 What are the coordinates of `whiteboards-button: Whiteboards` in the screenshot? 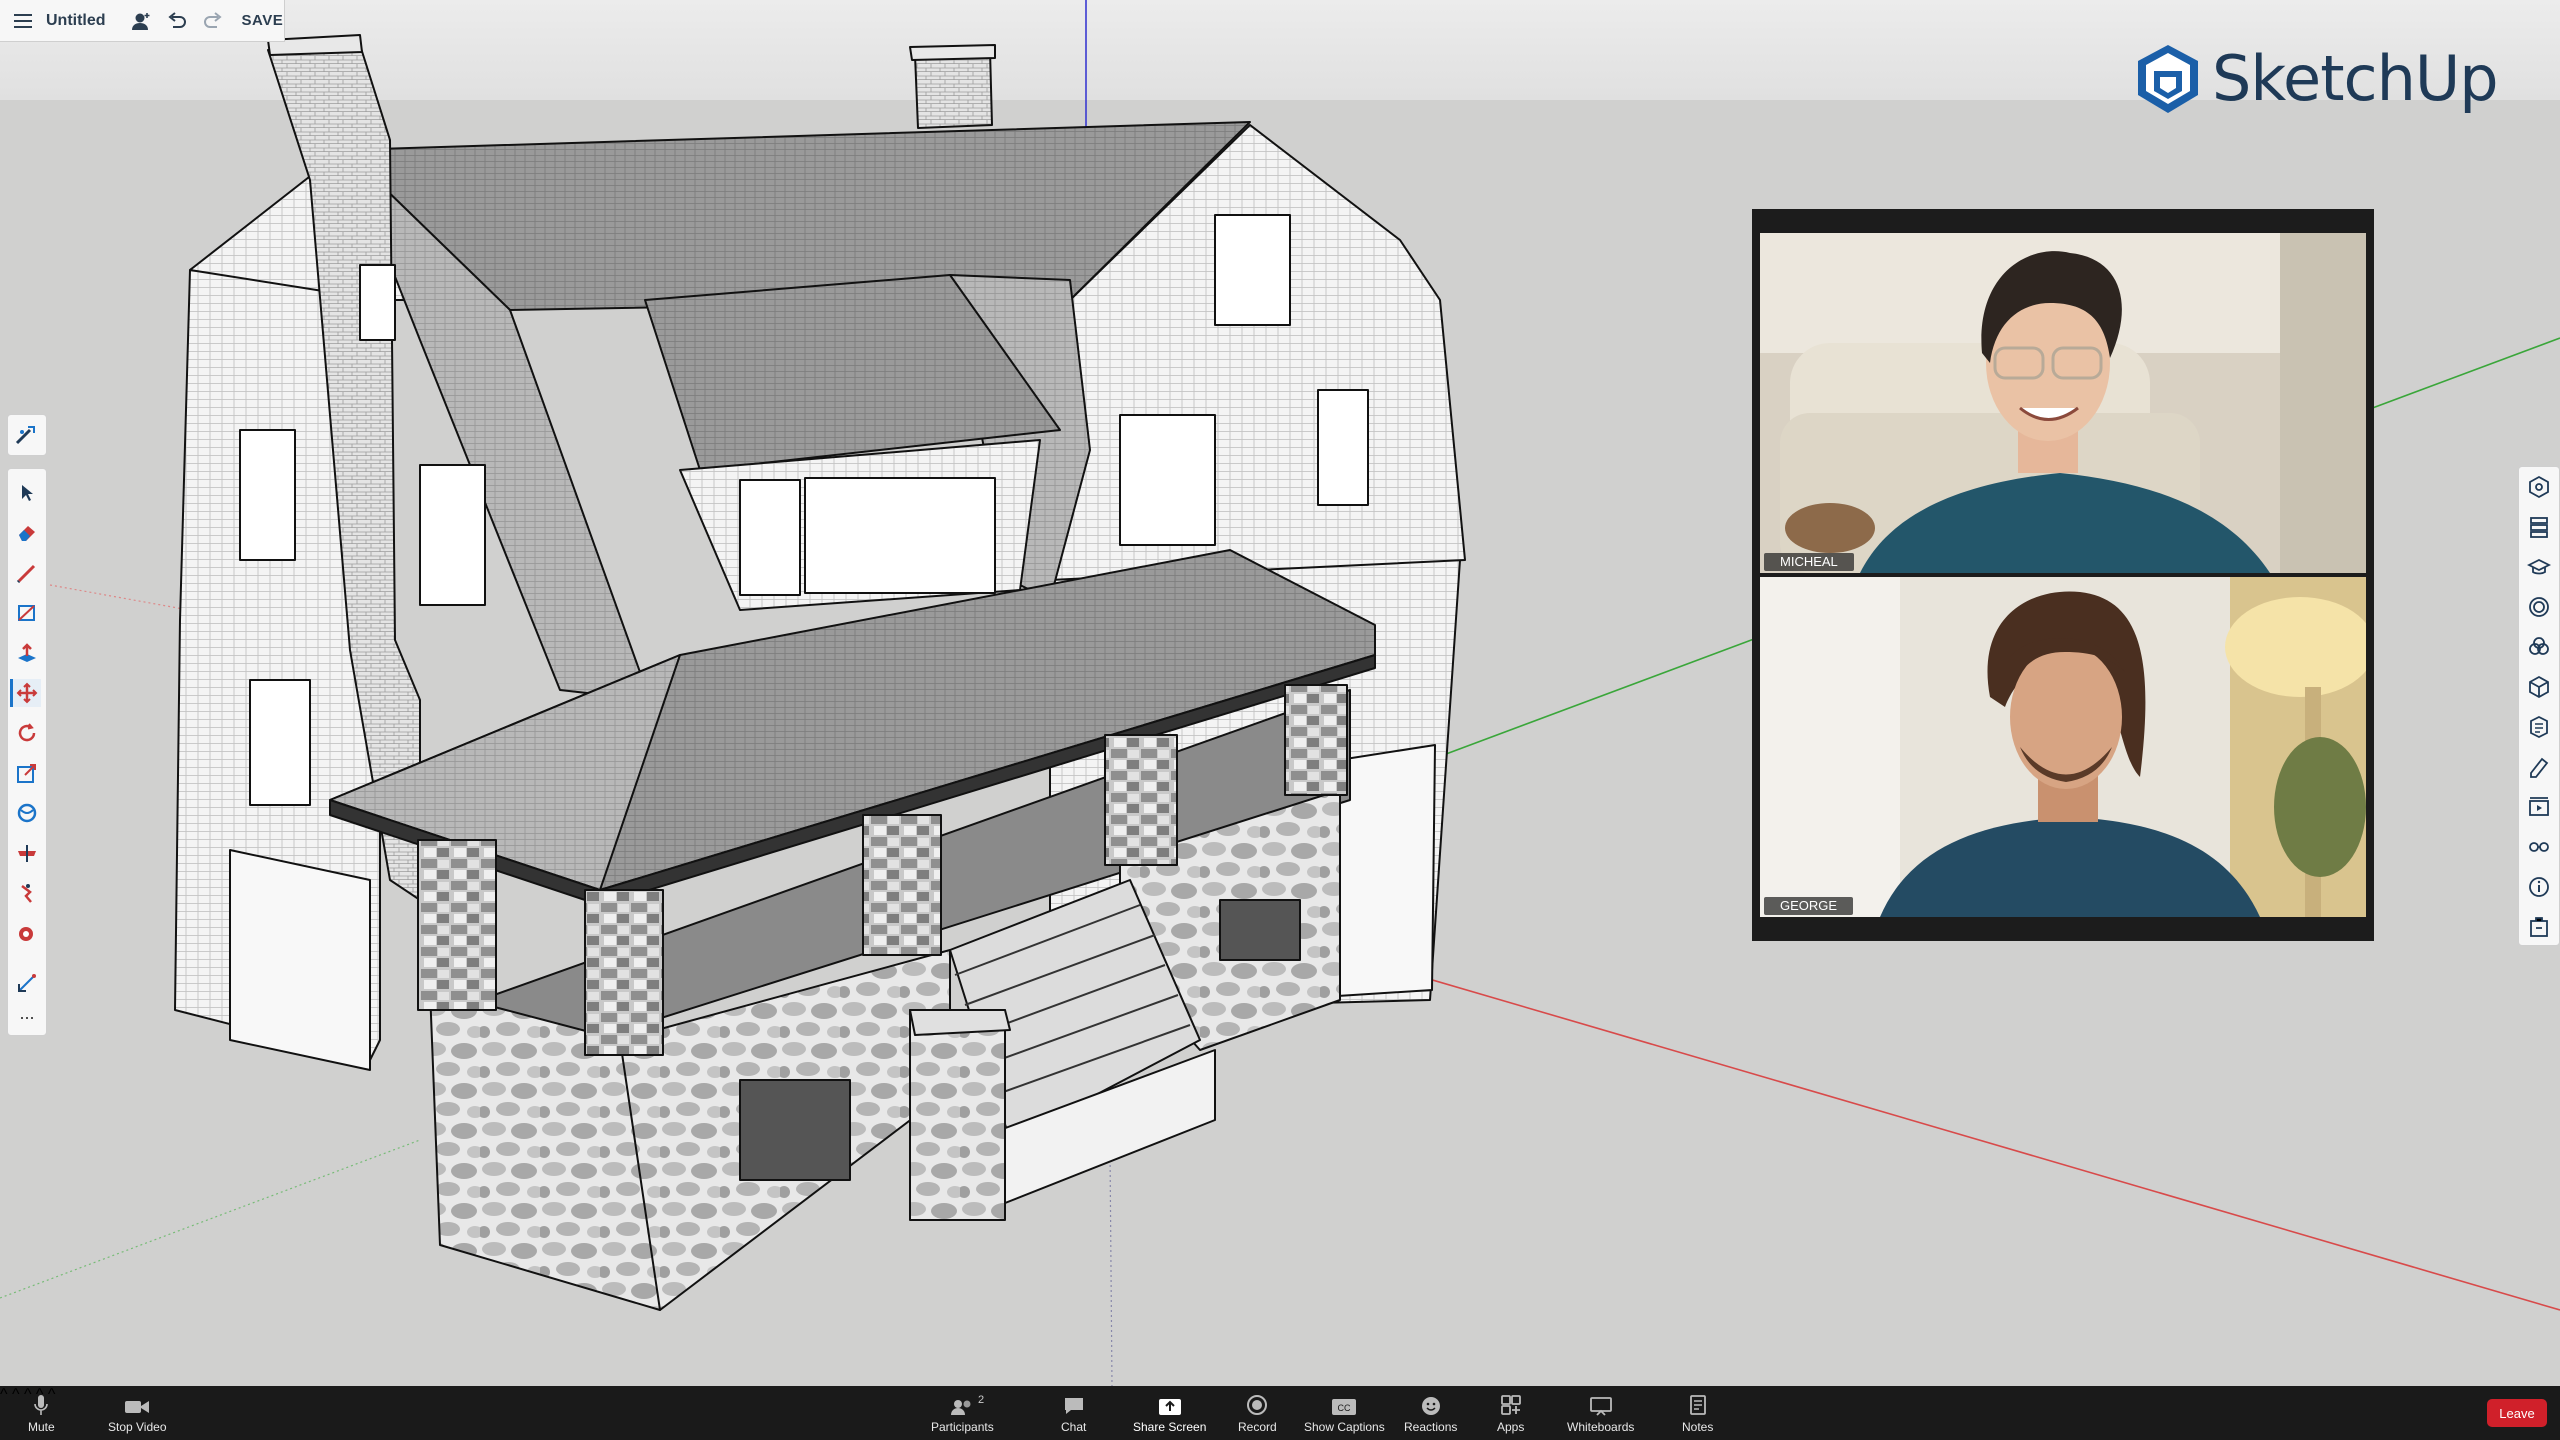 It's located at (1600, 1413).